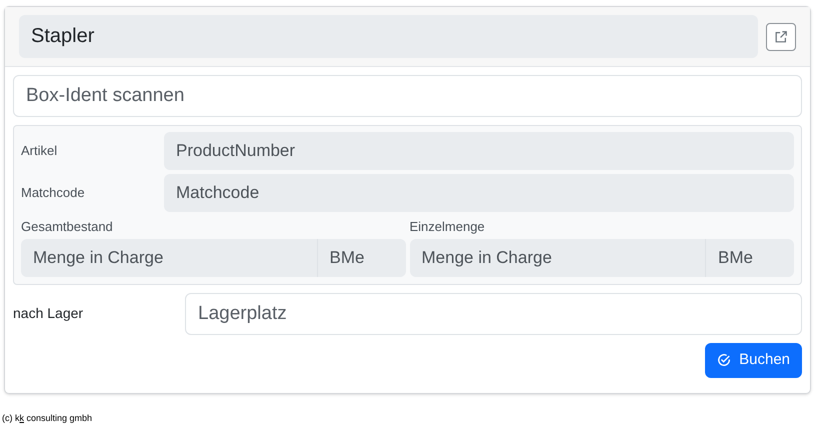  I want to click on field-label: Gesamtbestand, so click(67, 227).